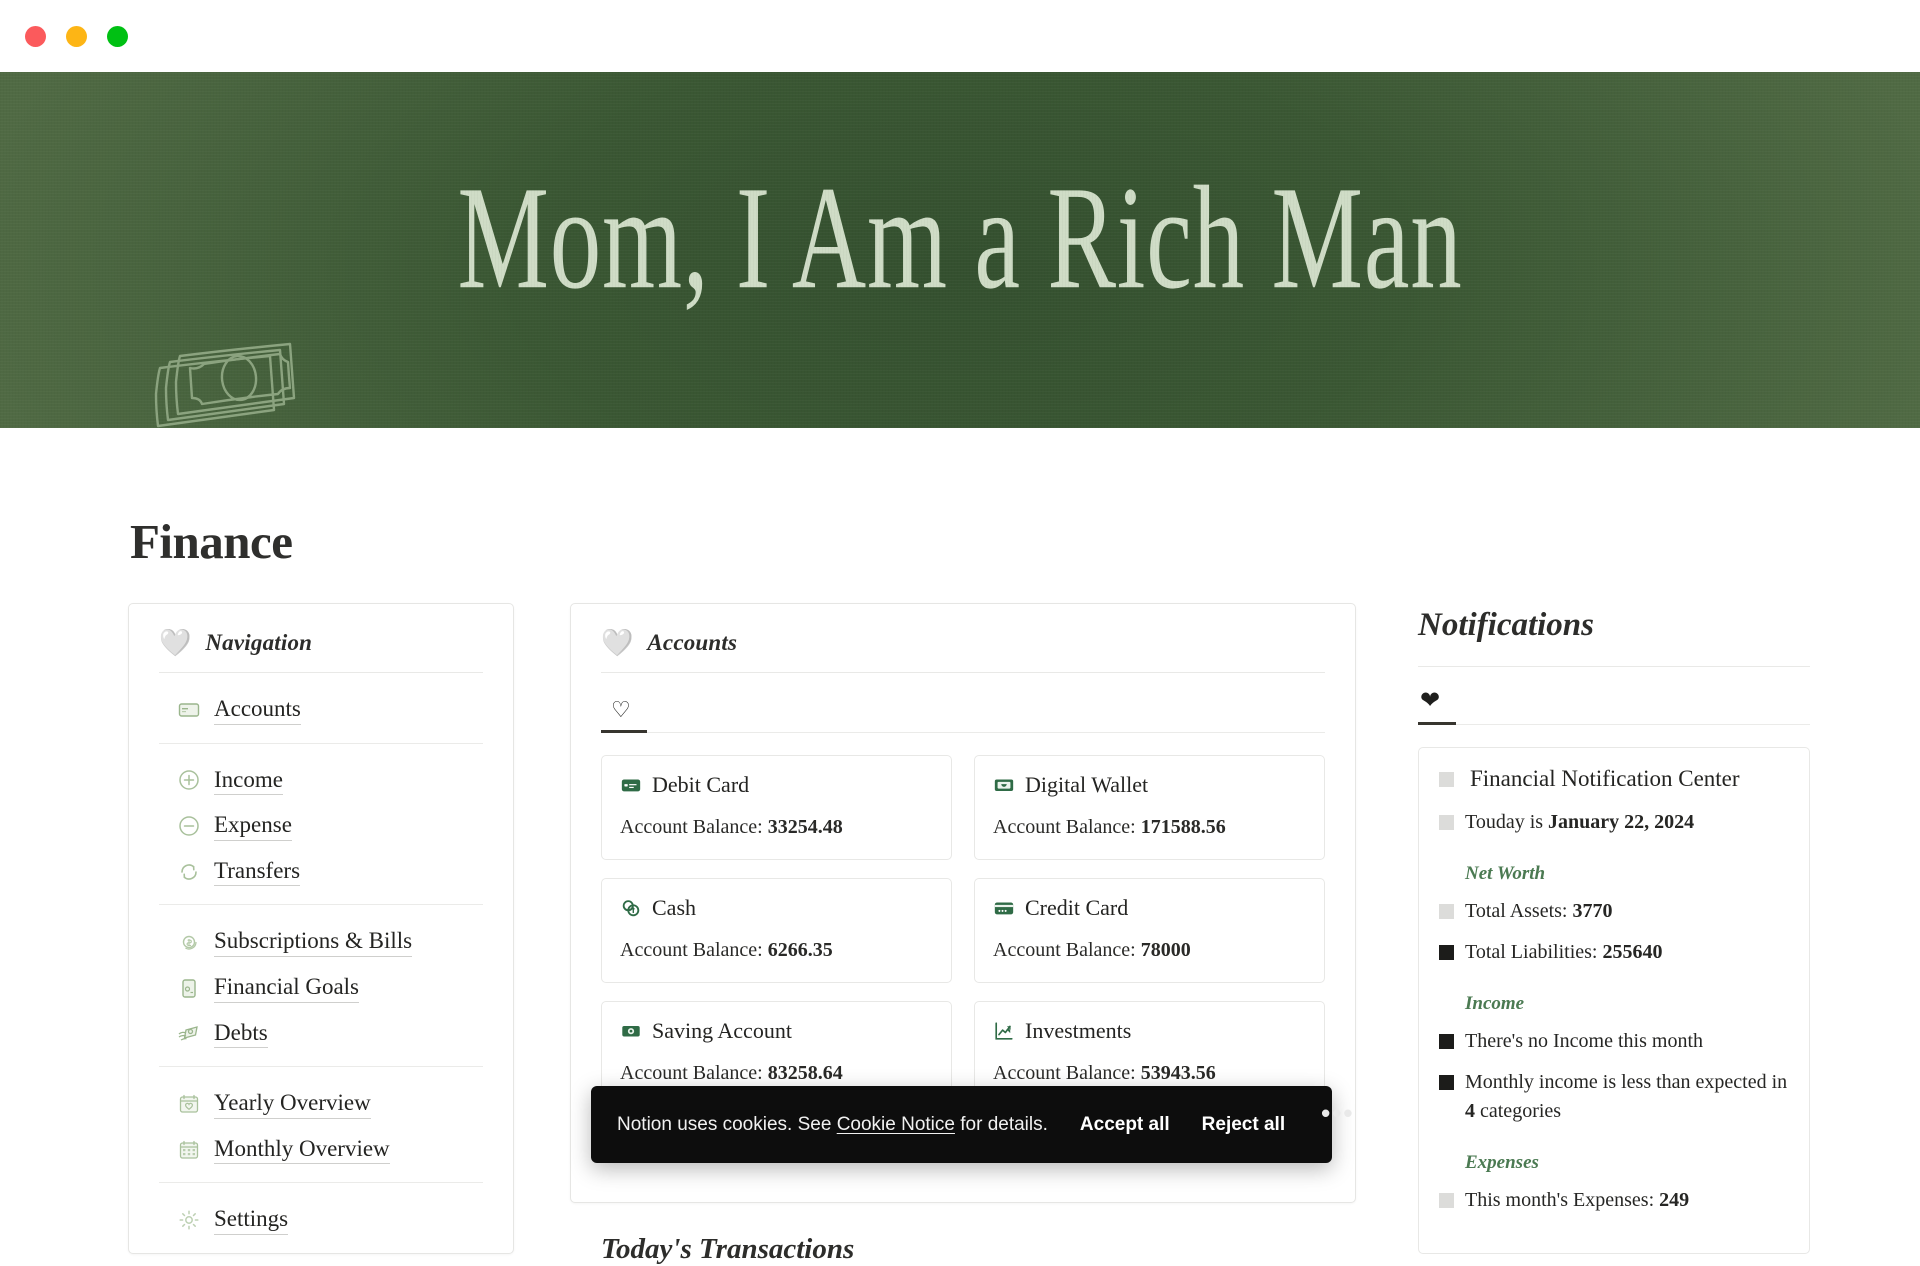  Describe the element at coordinates (251, 1220) in the screenshot. I see `sidebar-item-label: Settings` at that location.